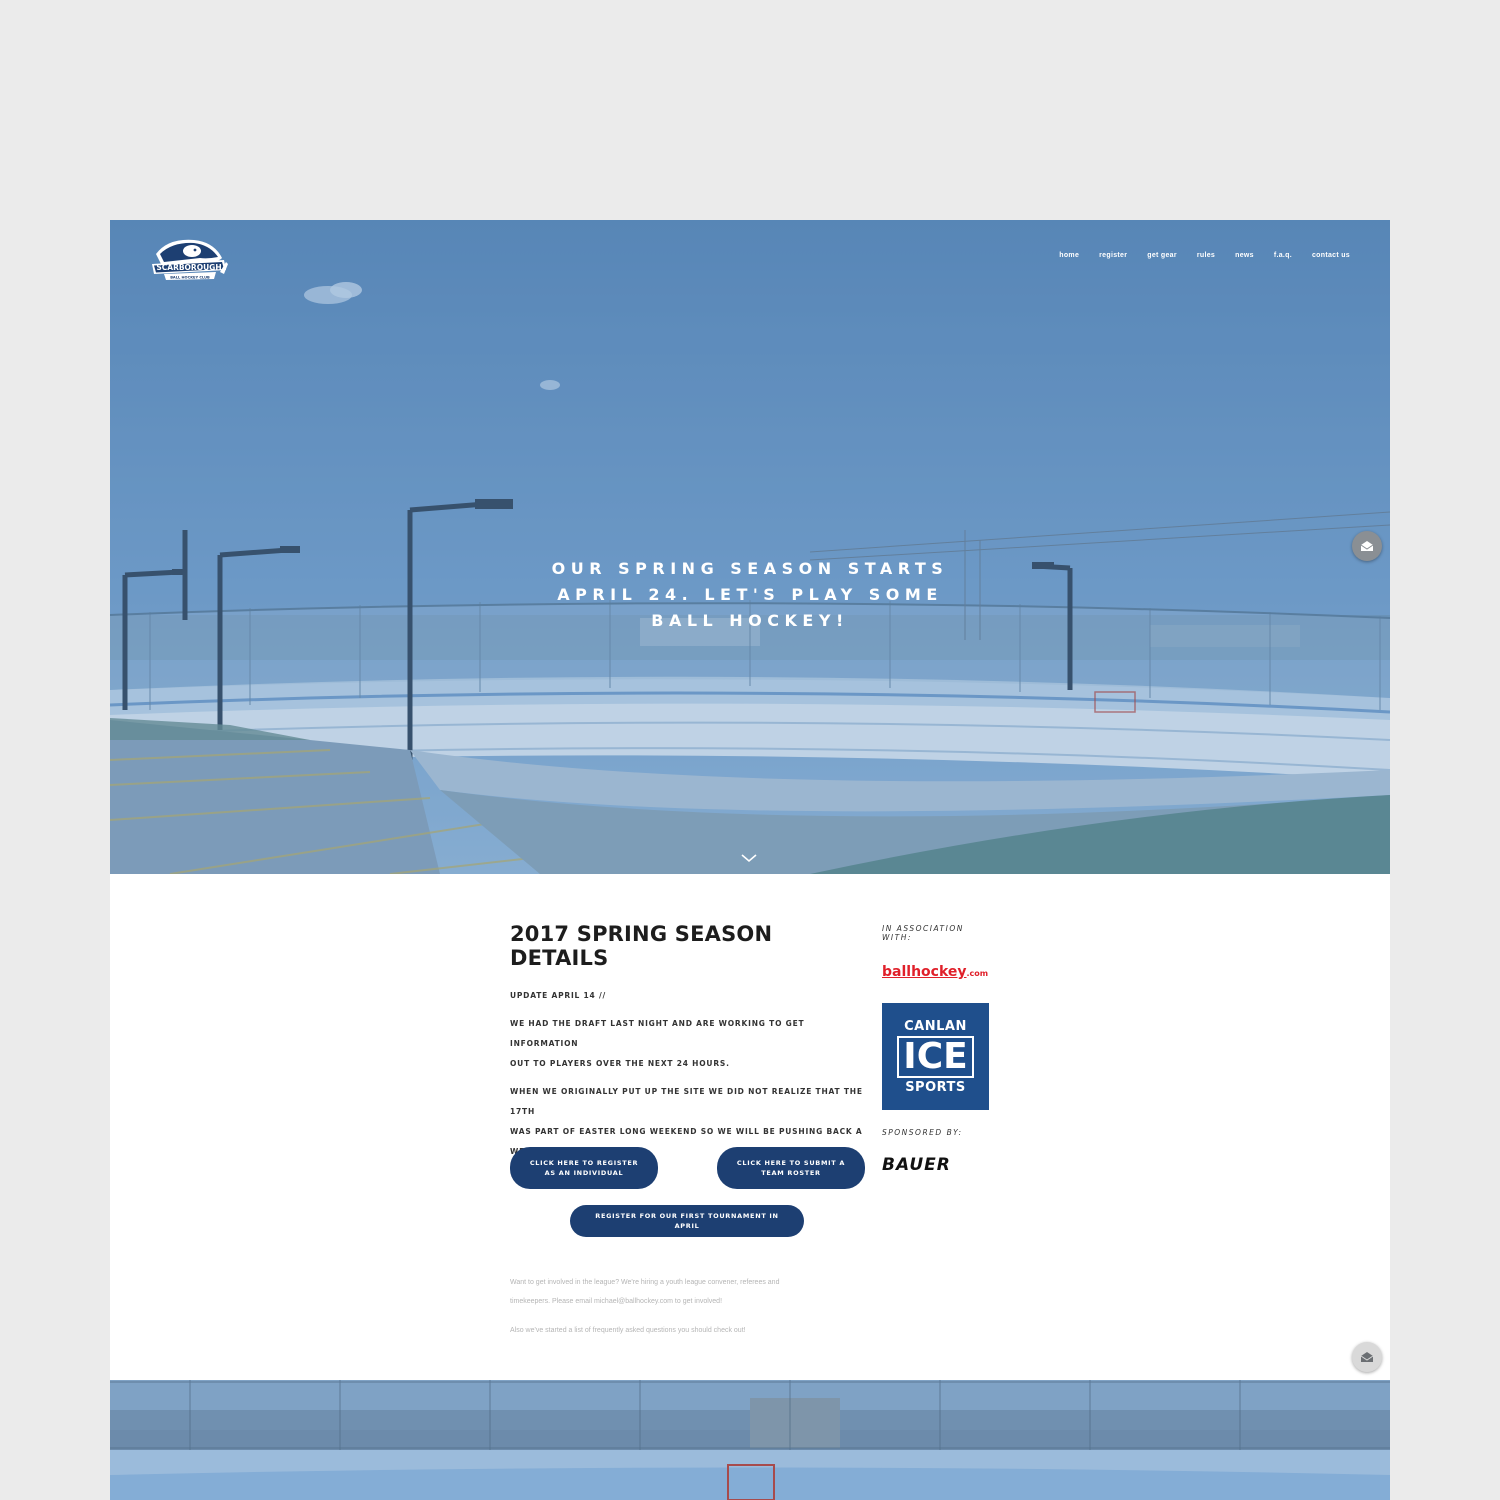 This screenshot has height=1500, width=1500. What do you see at coordinates (189, 260) in the screenshot?
I see `scarborough-logo: SCARBOROUGH BALL HOCKEY CLUB` at bounding box center [189, 260].